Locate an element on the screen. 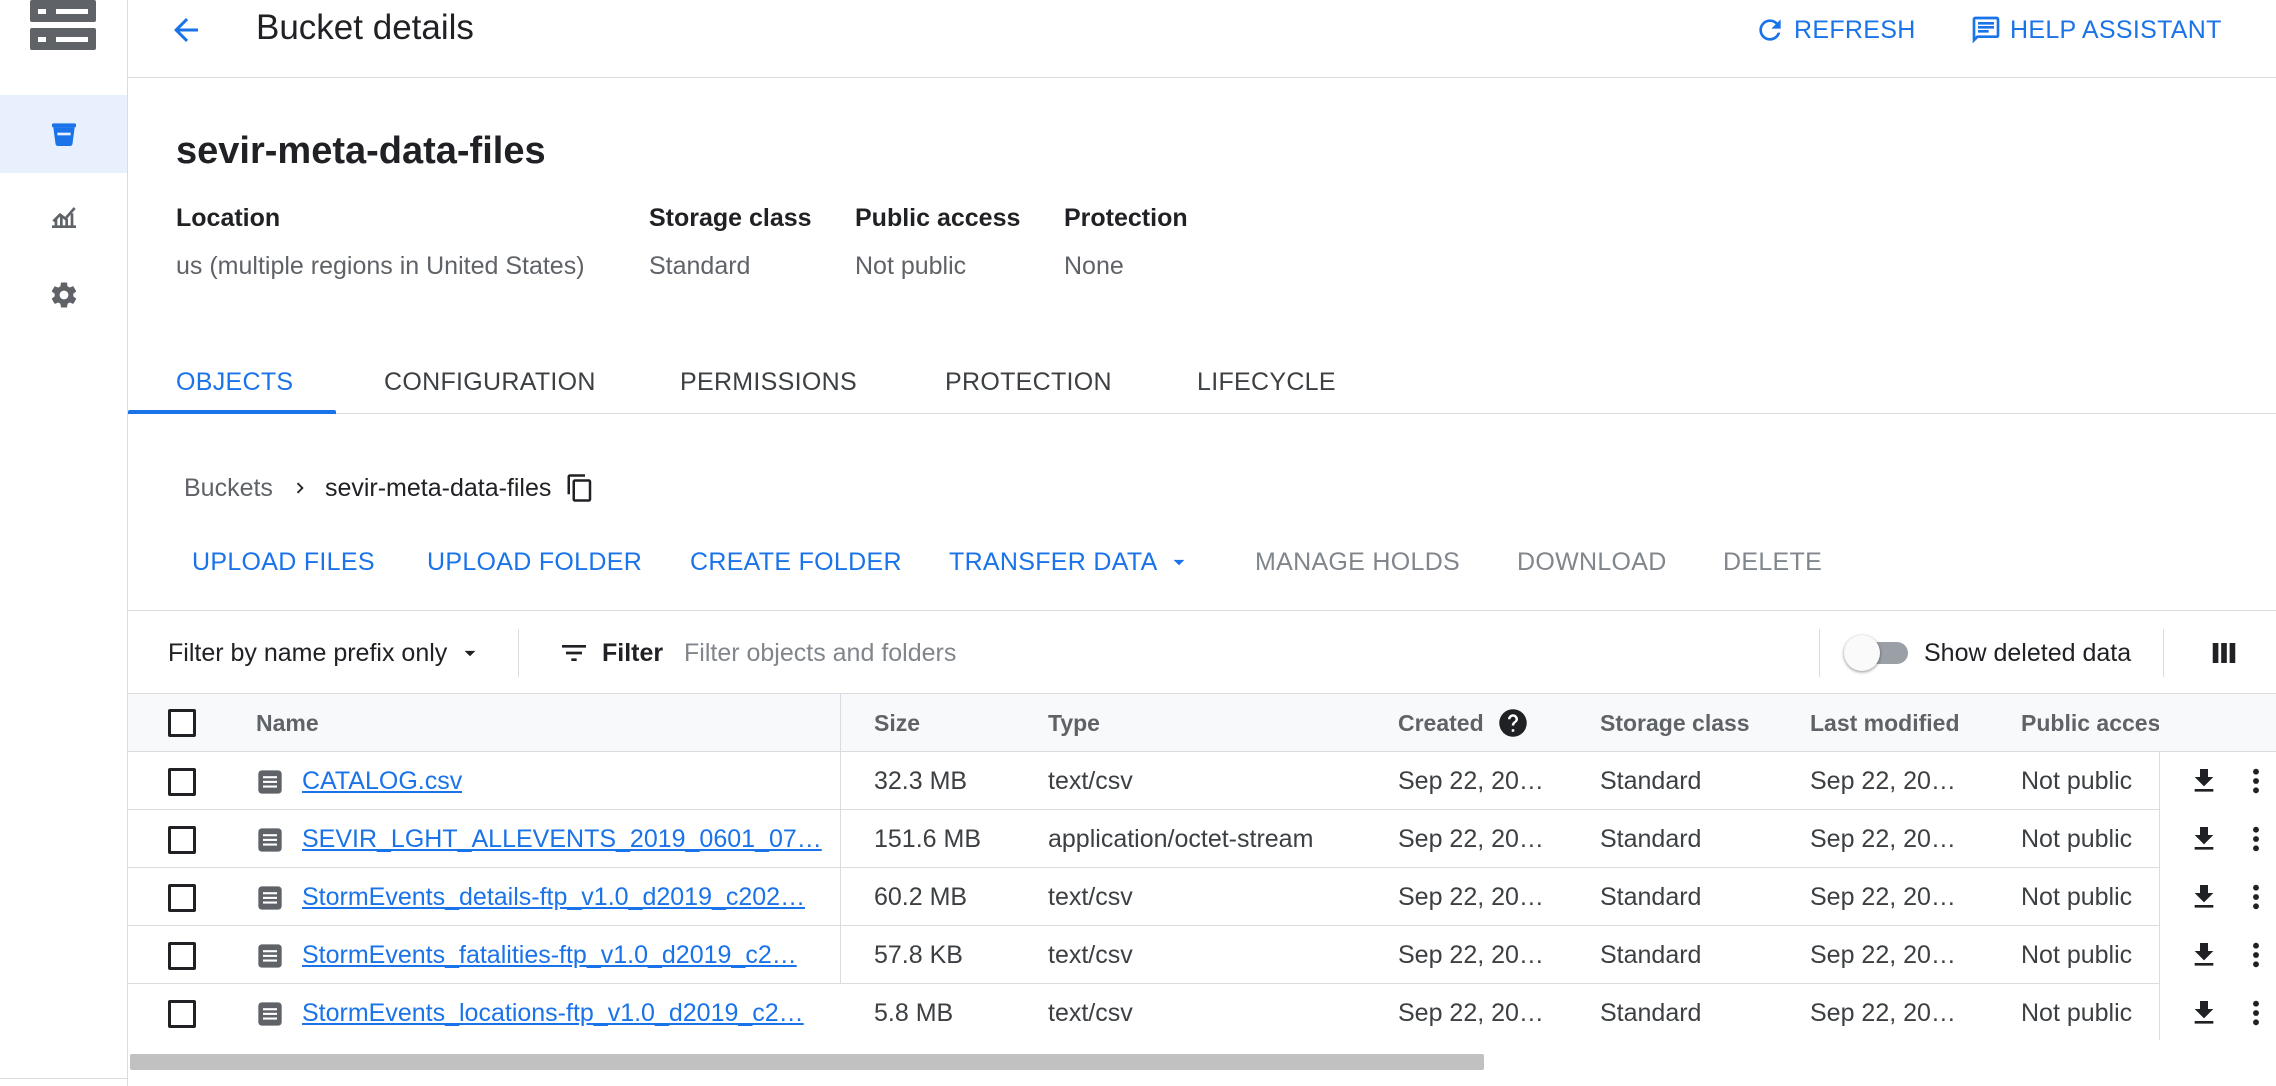 The height and width of the screenshot is (1086, 2276). rail-divider is located at coordinates (63, 1082).